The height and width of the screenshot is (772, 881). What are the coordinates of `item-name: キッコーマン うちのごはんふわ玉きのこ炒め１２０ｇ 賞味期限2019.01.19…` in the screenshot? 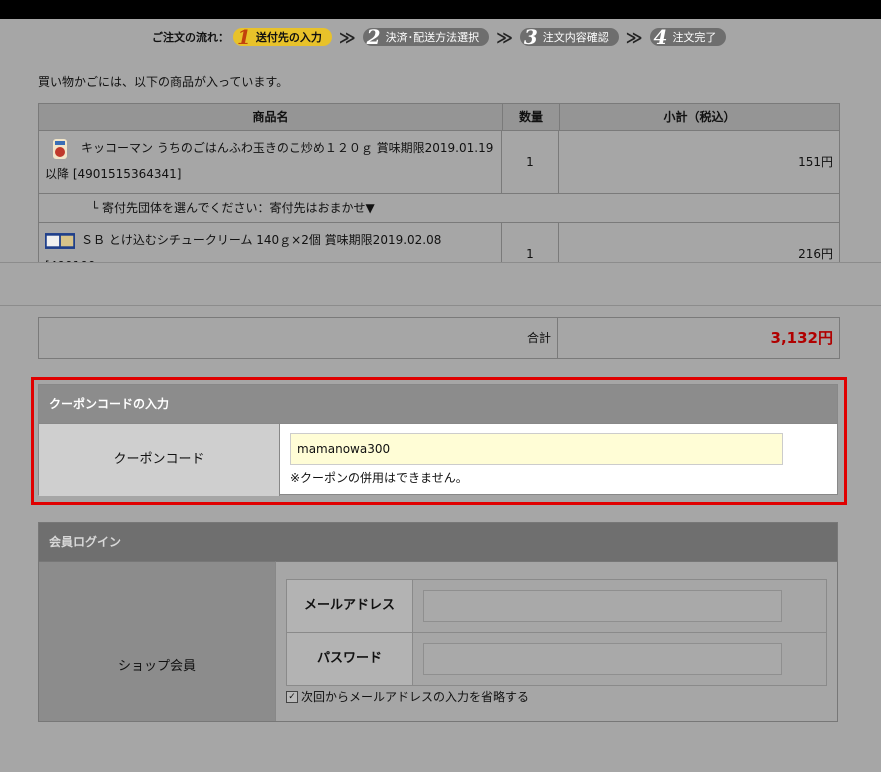 It's located at (269, 161).